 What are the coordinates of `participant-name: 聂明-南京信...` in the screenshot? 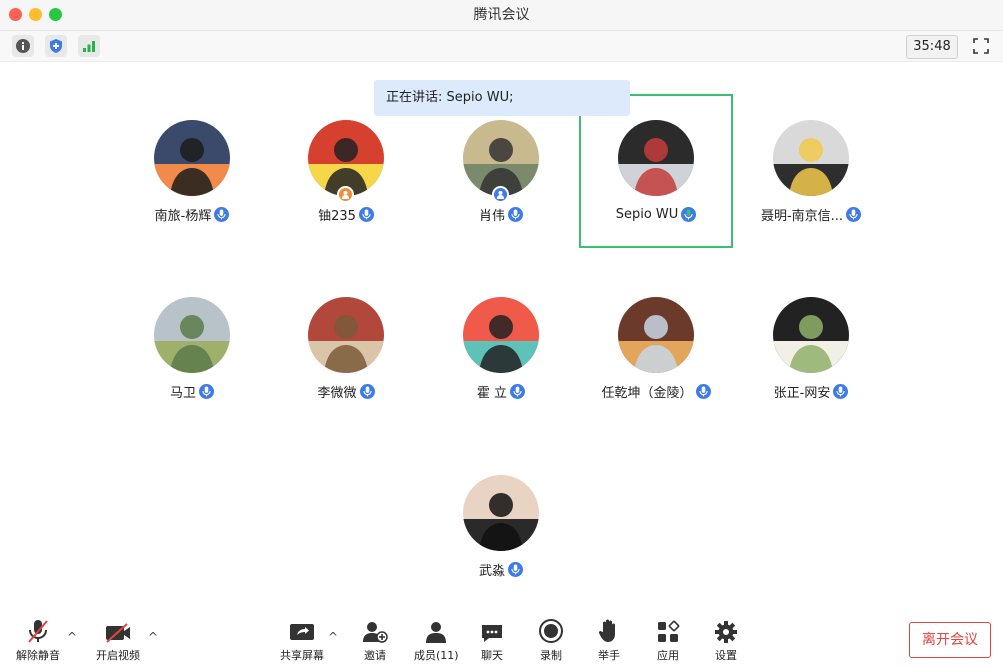 It's located at (802, 216).